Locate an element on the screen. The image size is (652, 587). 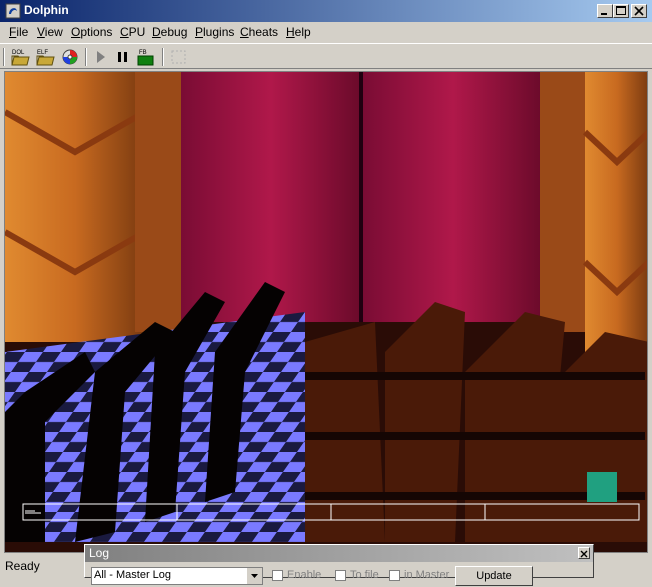
open-dol-button: DOL is located at coordinates (21, 57).